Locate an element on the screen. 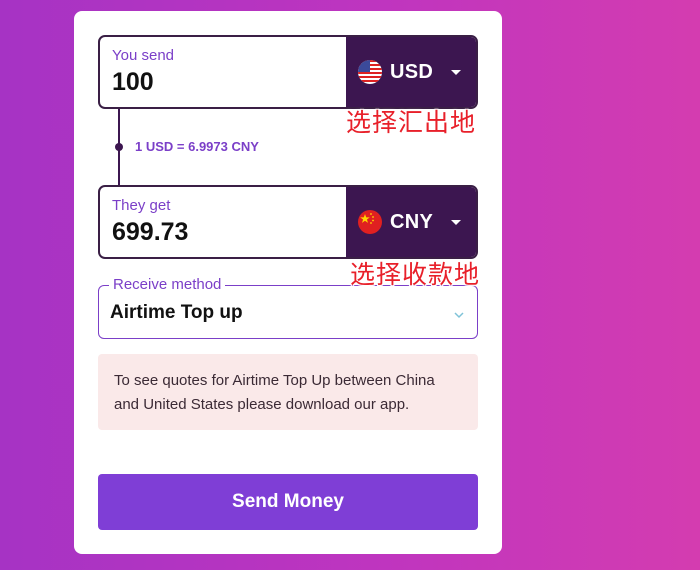  send-amount-input: 100 is located at coordinates (223, 82).